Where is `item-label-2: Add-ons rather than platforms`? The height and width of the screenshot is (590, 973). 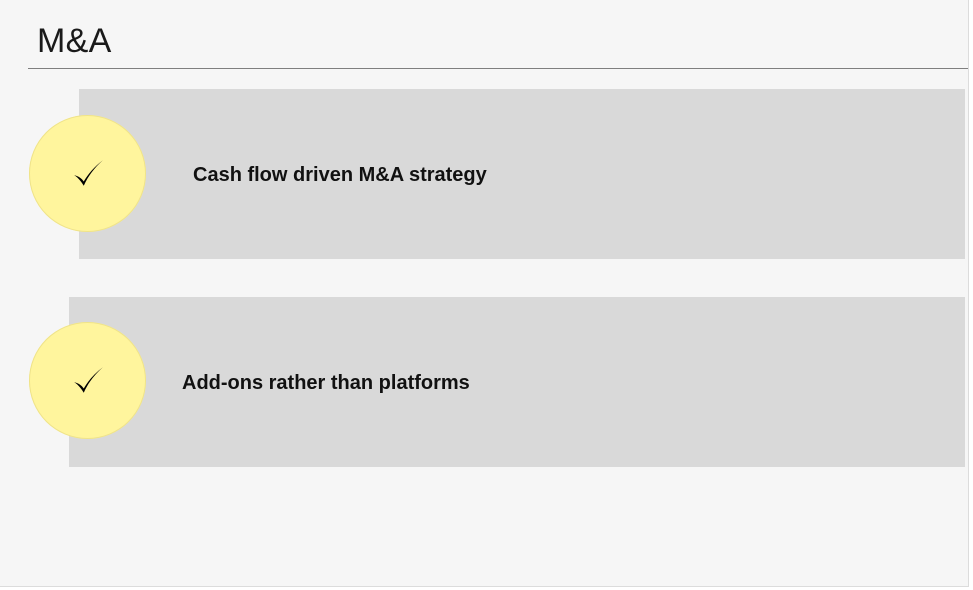
item-label-2: Add-ons rather than platforms is located at coordinates (326, 383).